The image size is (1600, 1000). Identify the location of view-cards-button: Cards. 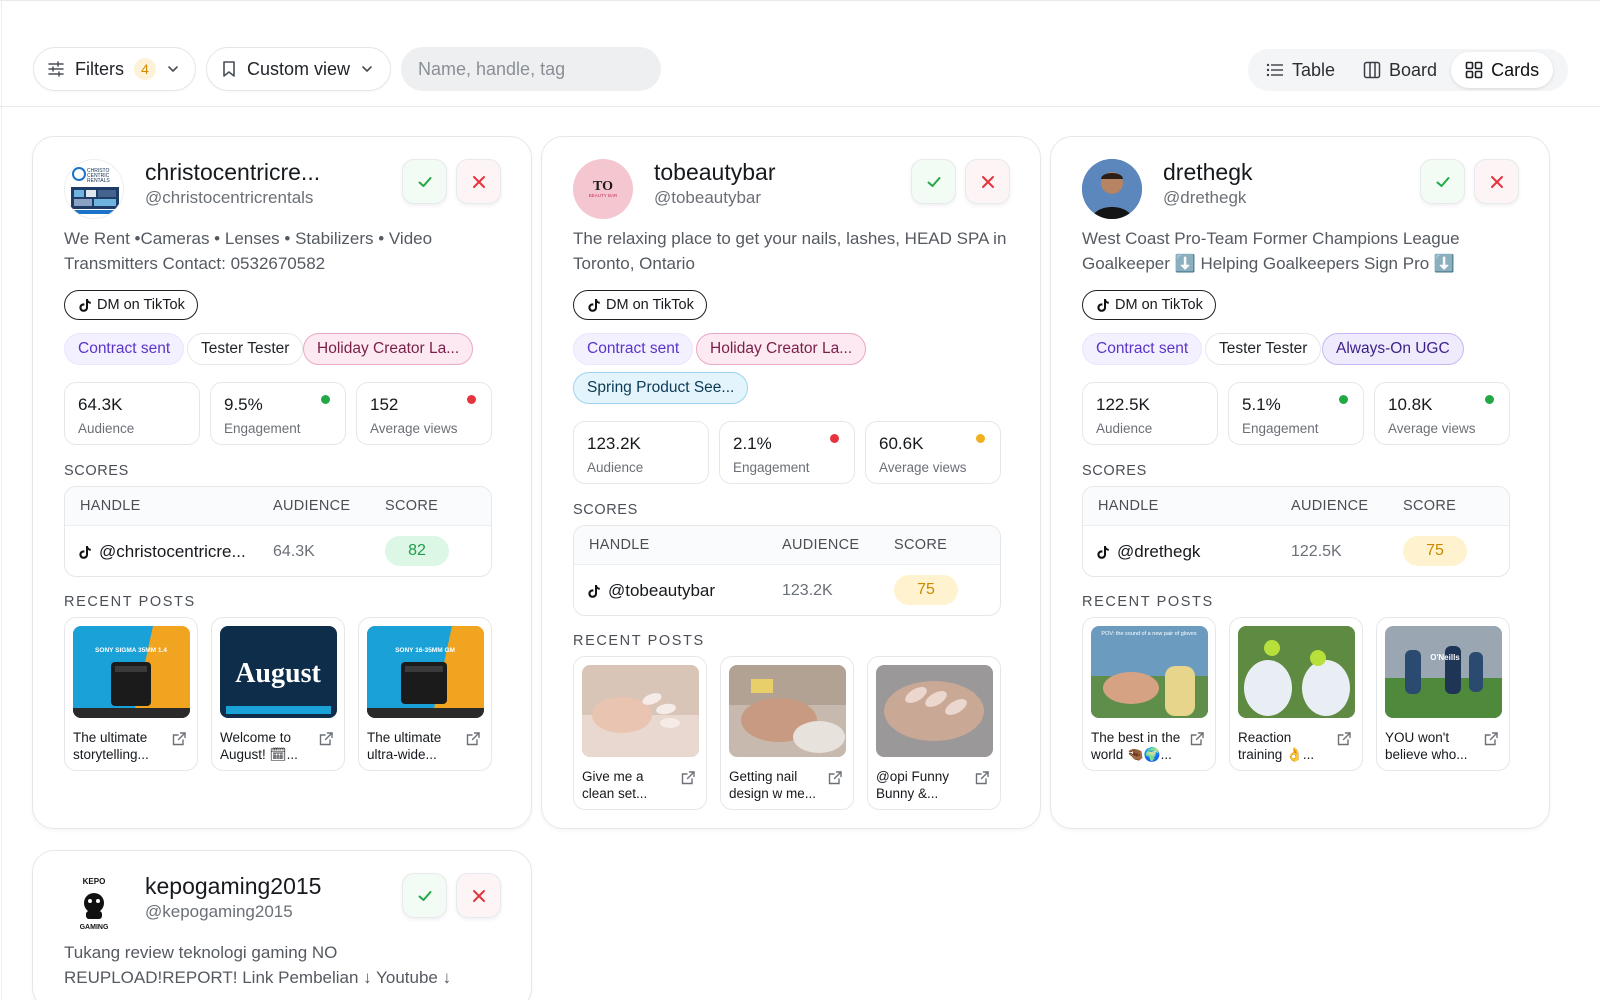
(1502, 70).